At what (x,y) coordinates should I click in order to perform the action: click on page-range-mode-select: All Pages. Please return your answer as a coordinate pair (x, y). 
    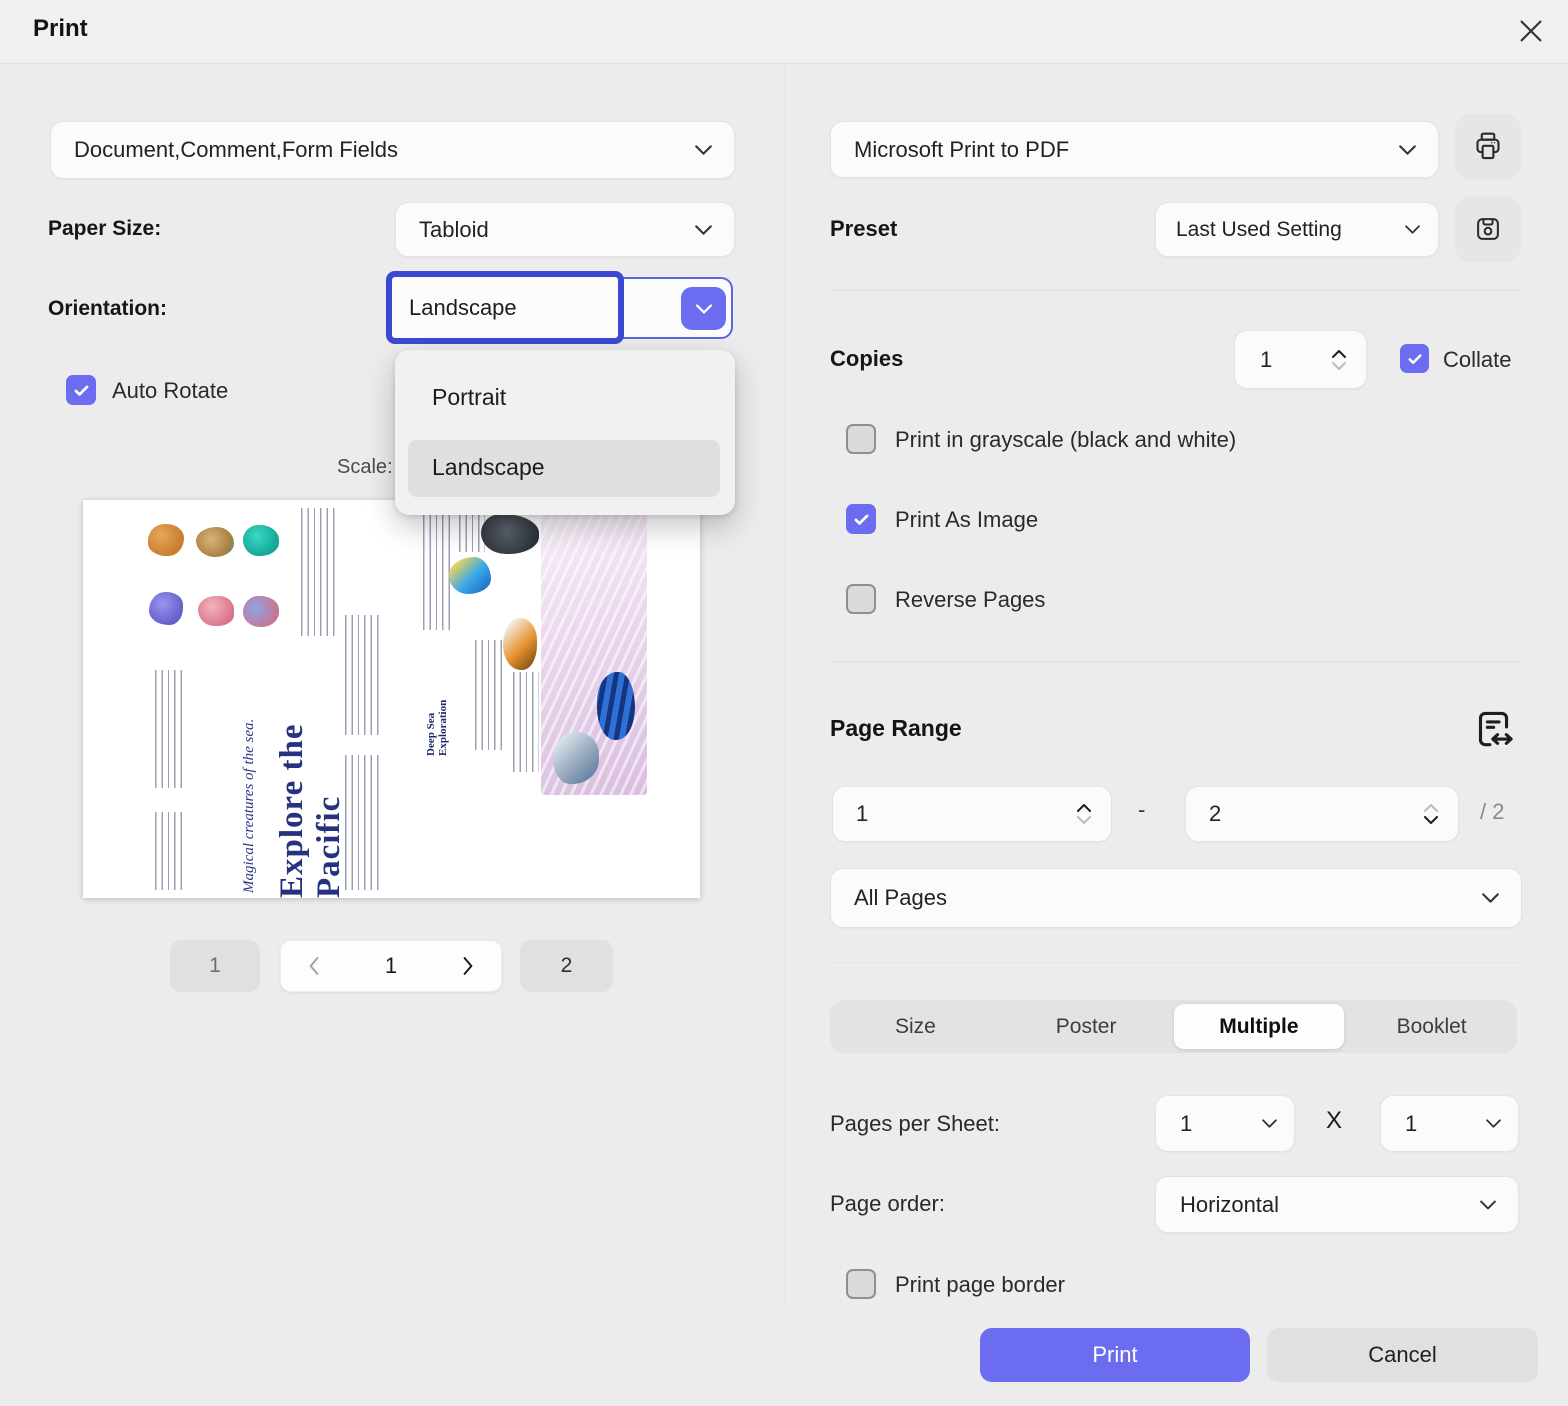
    Looking at the image, I should click on (1176, 898).